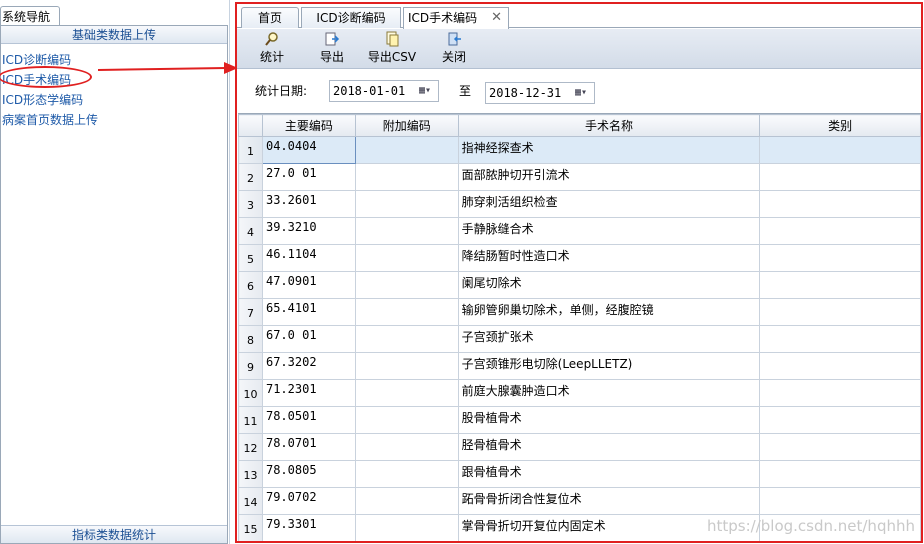  What do you see at coordinates (308, 258) in the screenshot?
I see `main-code-cell: 46.1104` at bounding box center [308, 258].